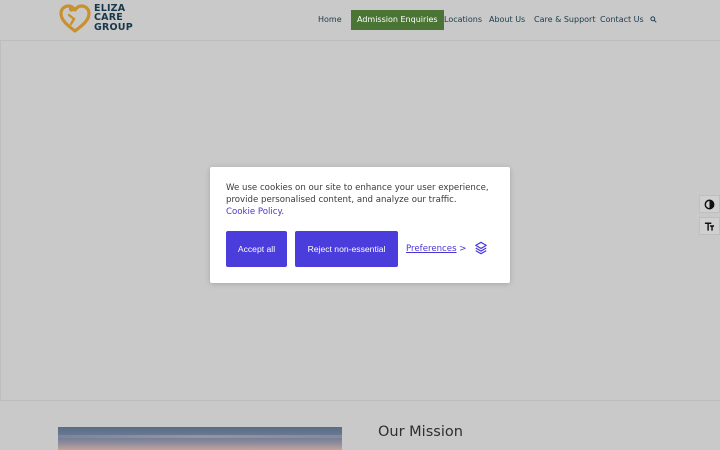  I want to click on nav-contact-us: Contact Us, so click(622, 20).